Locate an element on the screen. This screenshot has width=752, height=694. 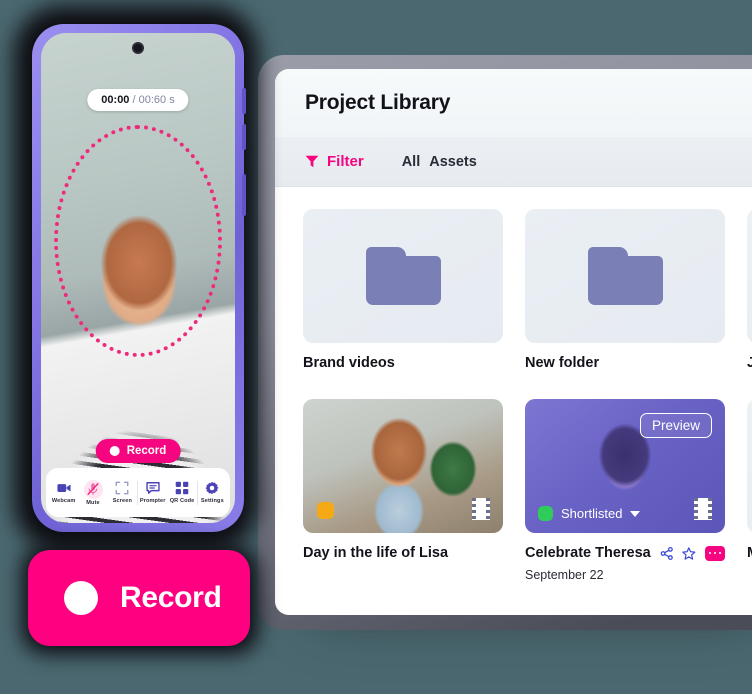
phone-tool-prompter: Prompter is located at coordinates (152, 492).